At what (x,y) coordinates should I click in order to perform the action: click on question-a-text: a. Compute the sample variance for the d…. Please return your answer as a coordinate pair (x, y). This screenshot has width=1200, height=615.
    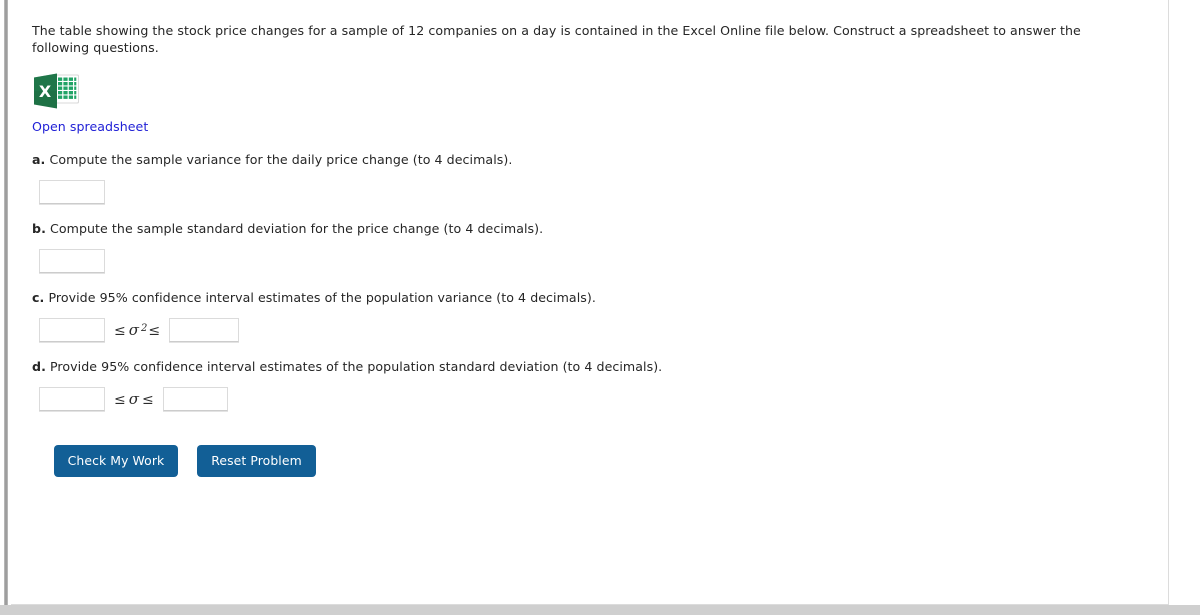
    Looking at the image, I should click on (580, 159).